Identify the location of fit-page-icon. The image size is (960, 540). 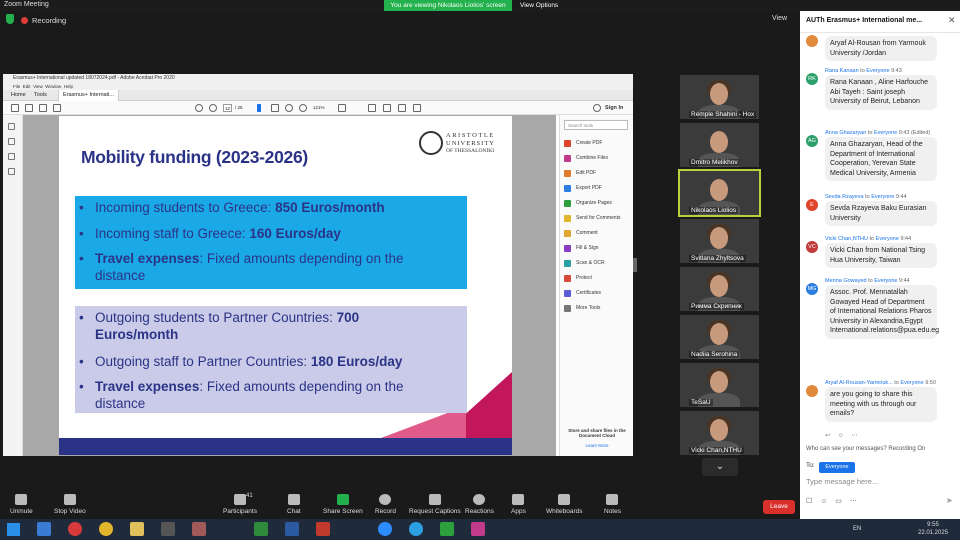
(342, 108).